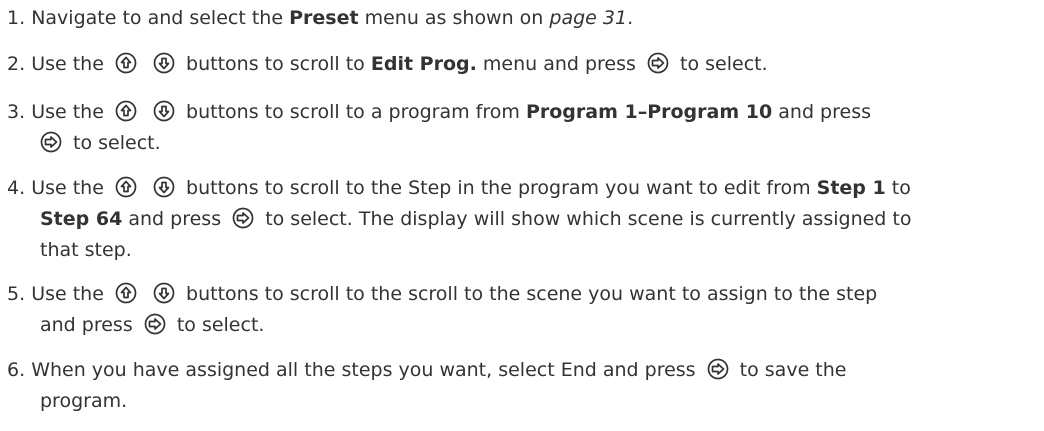  I want to click on step-number: 2., so click(16, 64).